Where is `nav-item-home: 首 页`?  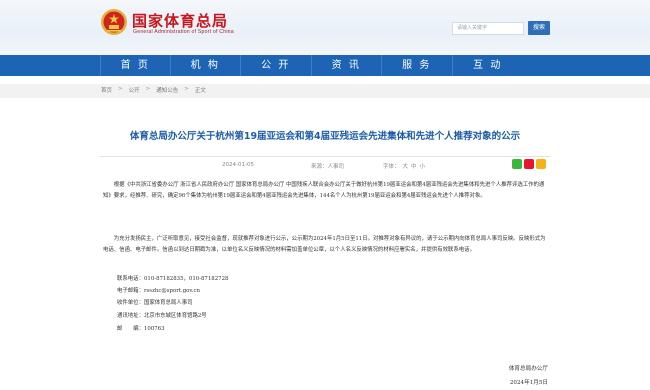 nav-item-home: 首 页 is located at coordinates (135, 65).